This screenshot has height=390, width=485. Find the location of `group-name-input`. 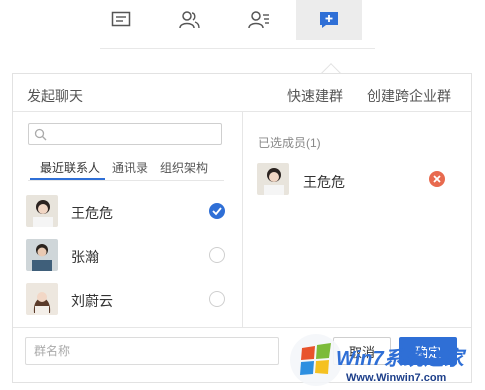

group-name-input is located at coordinates (152, 351).